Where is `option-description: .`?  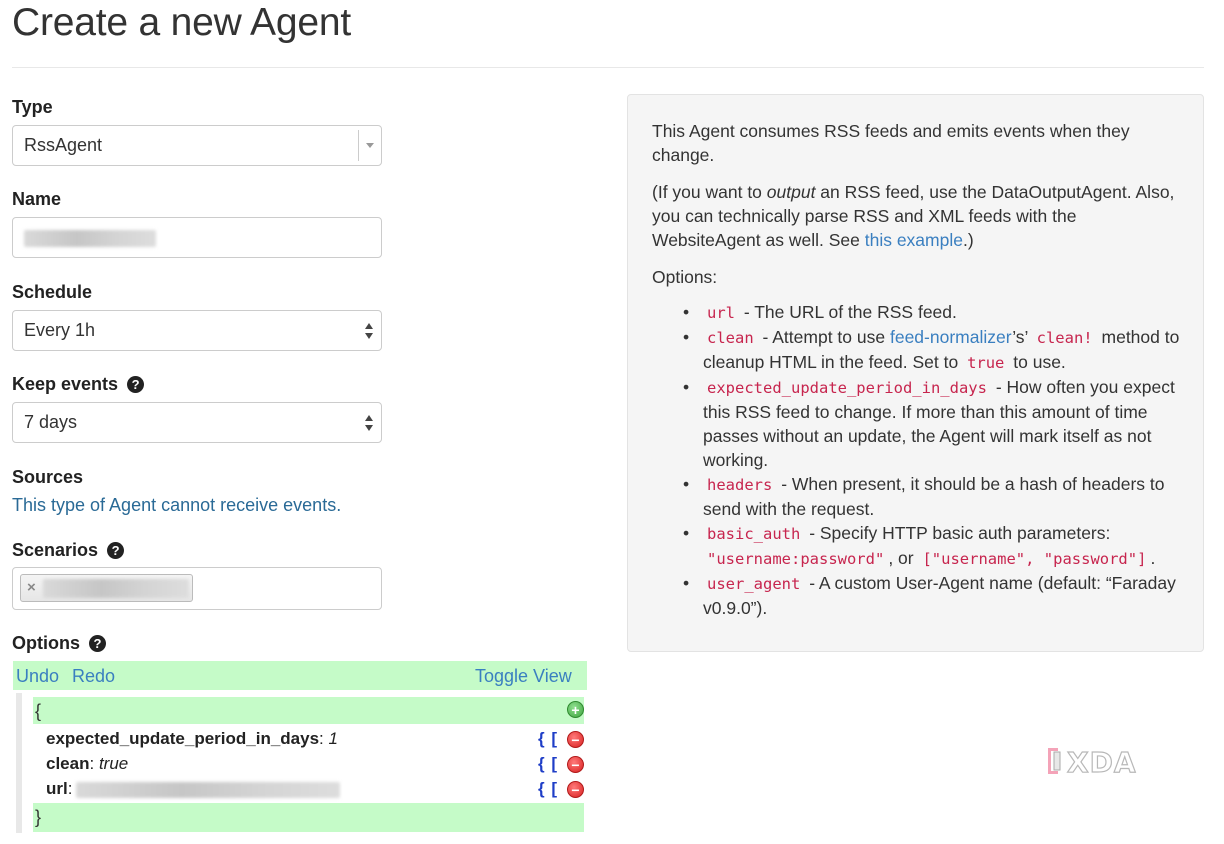 option-description: . is located at coordinates (1153, 558).